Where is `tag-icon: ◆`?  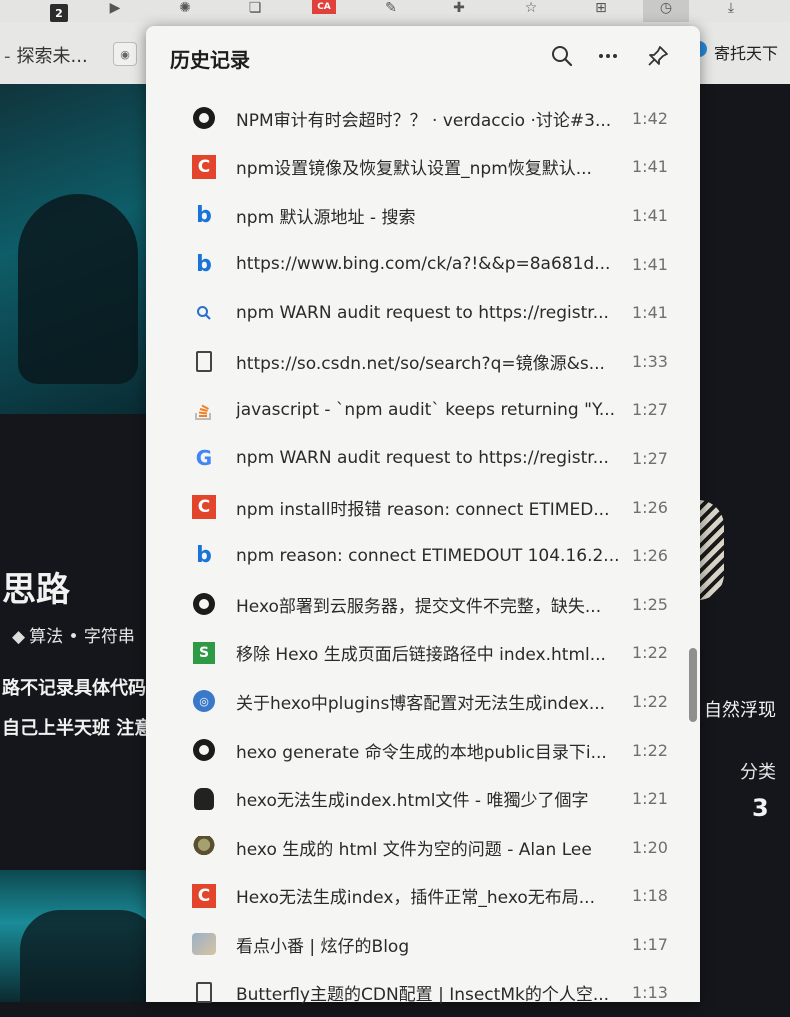
tag-icon: ◆ is located at coordinates (19, 637).